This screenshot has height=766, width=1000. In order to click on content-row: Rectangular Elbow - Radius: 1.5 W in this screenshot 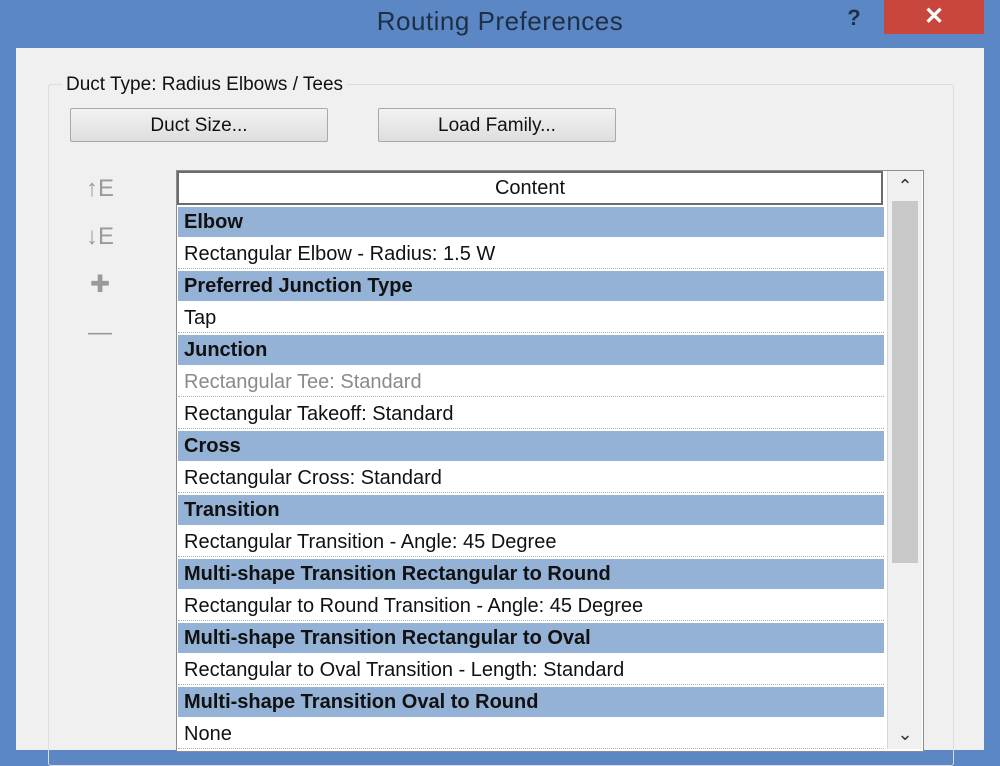, I will do `click(531, 254)`.